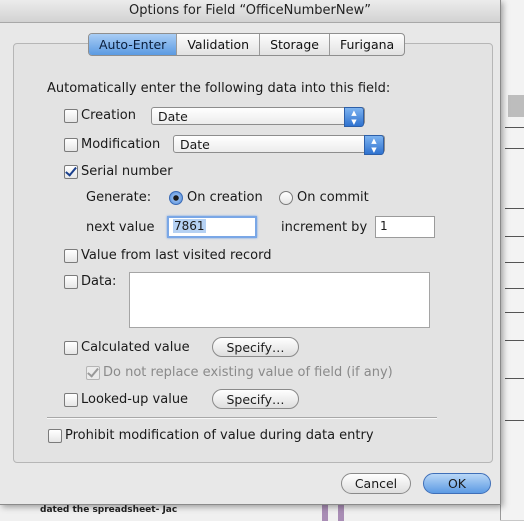 The height and width of the screenshot is (521, 524). What do you see at coordinates (71, 172) in the screenshot?
I see `serial-number-checkbox` at bounding box center [71, 172].